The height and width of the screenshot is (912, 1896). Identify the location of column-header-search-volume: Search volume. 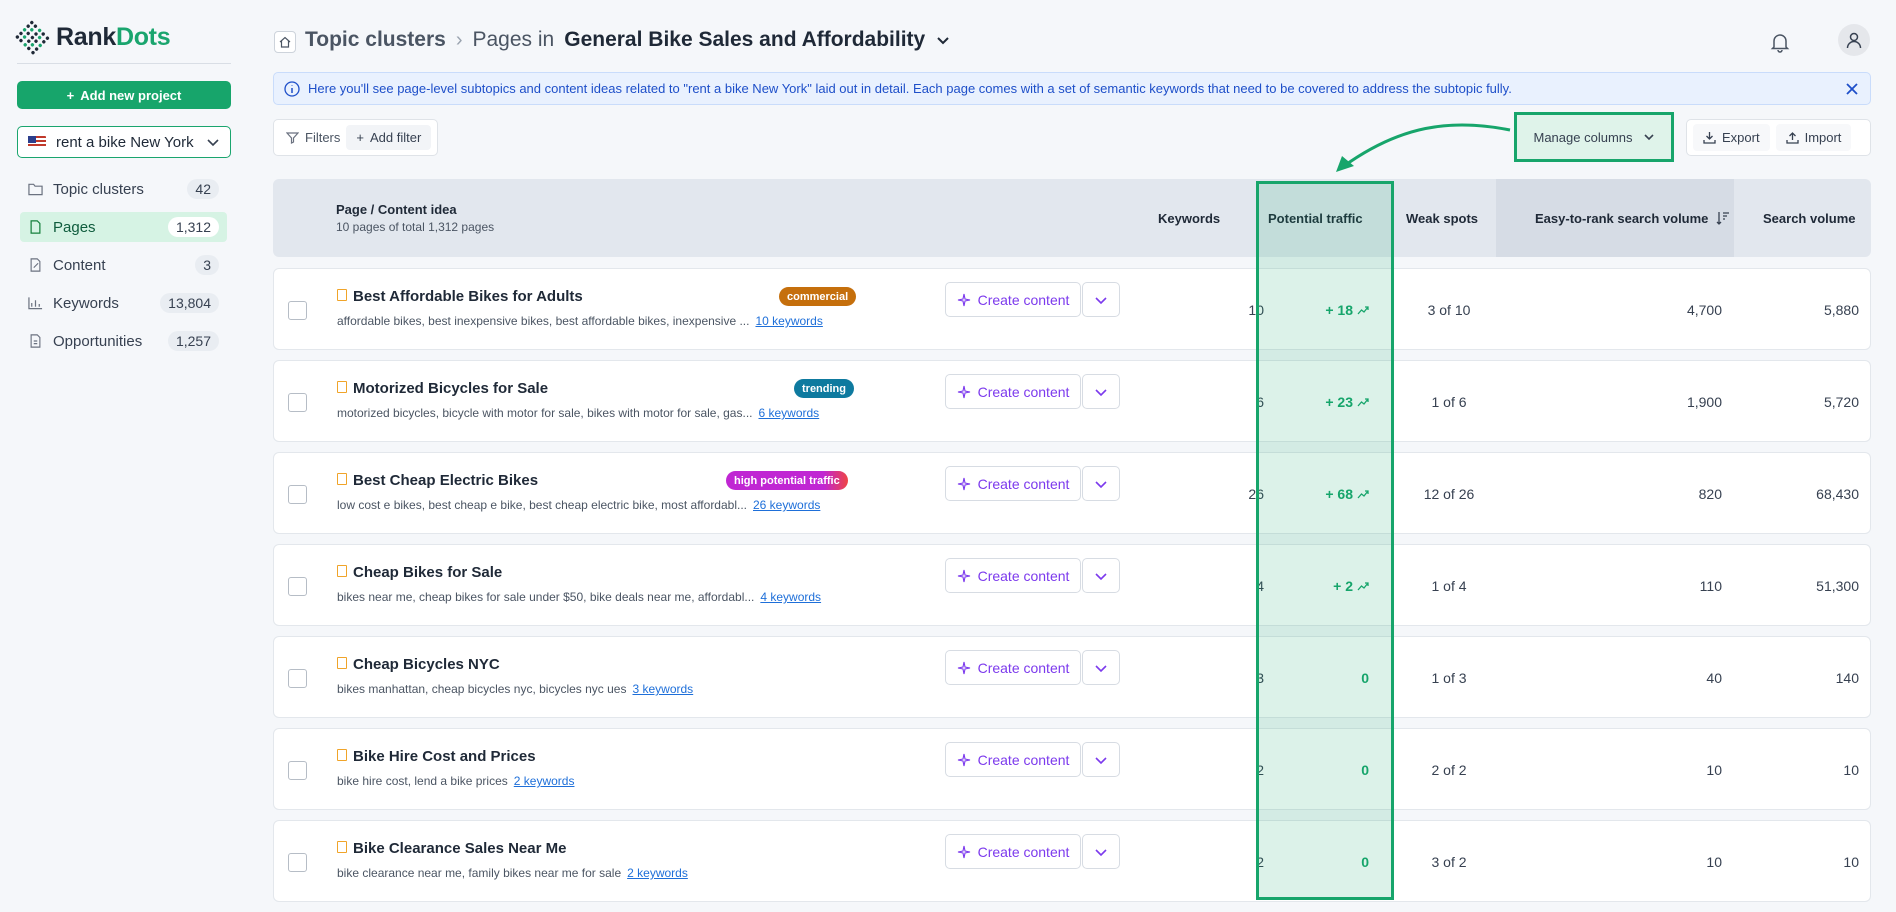
(1809, 218).